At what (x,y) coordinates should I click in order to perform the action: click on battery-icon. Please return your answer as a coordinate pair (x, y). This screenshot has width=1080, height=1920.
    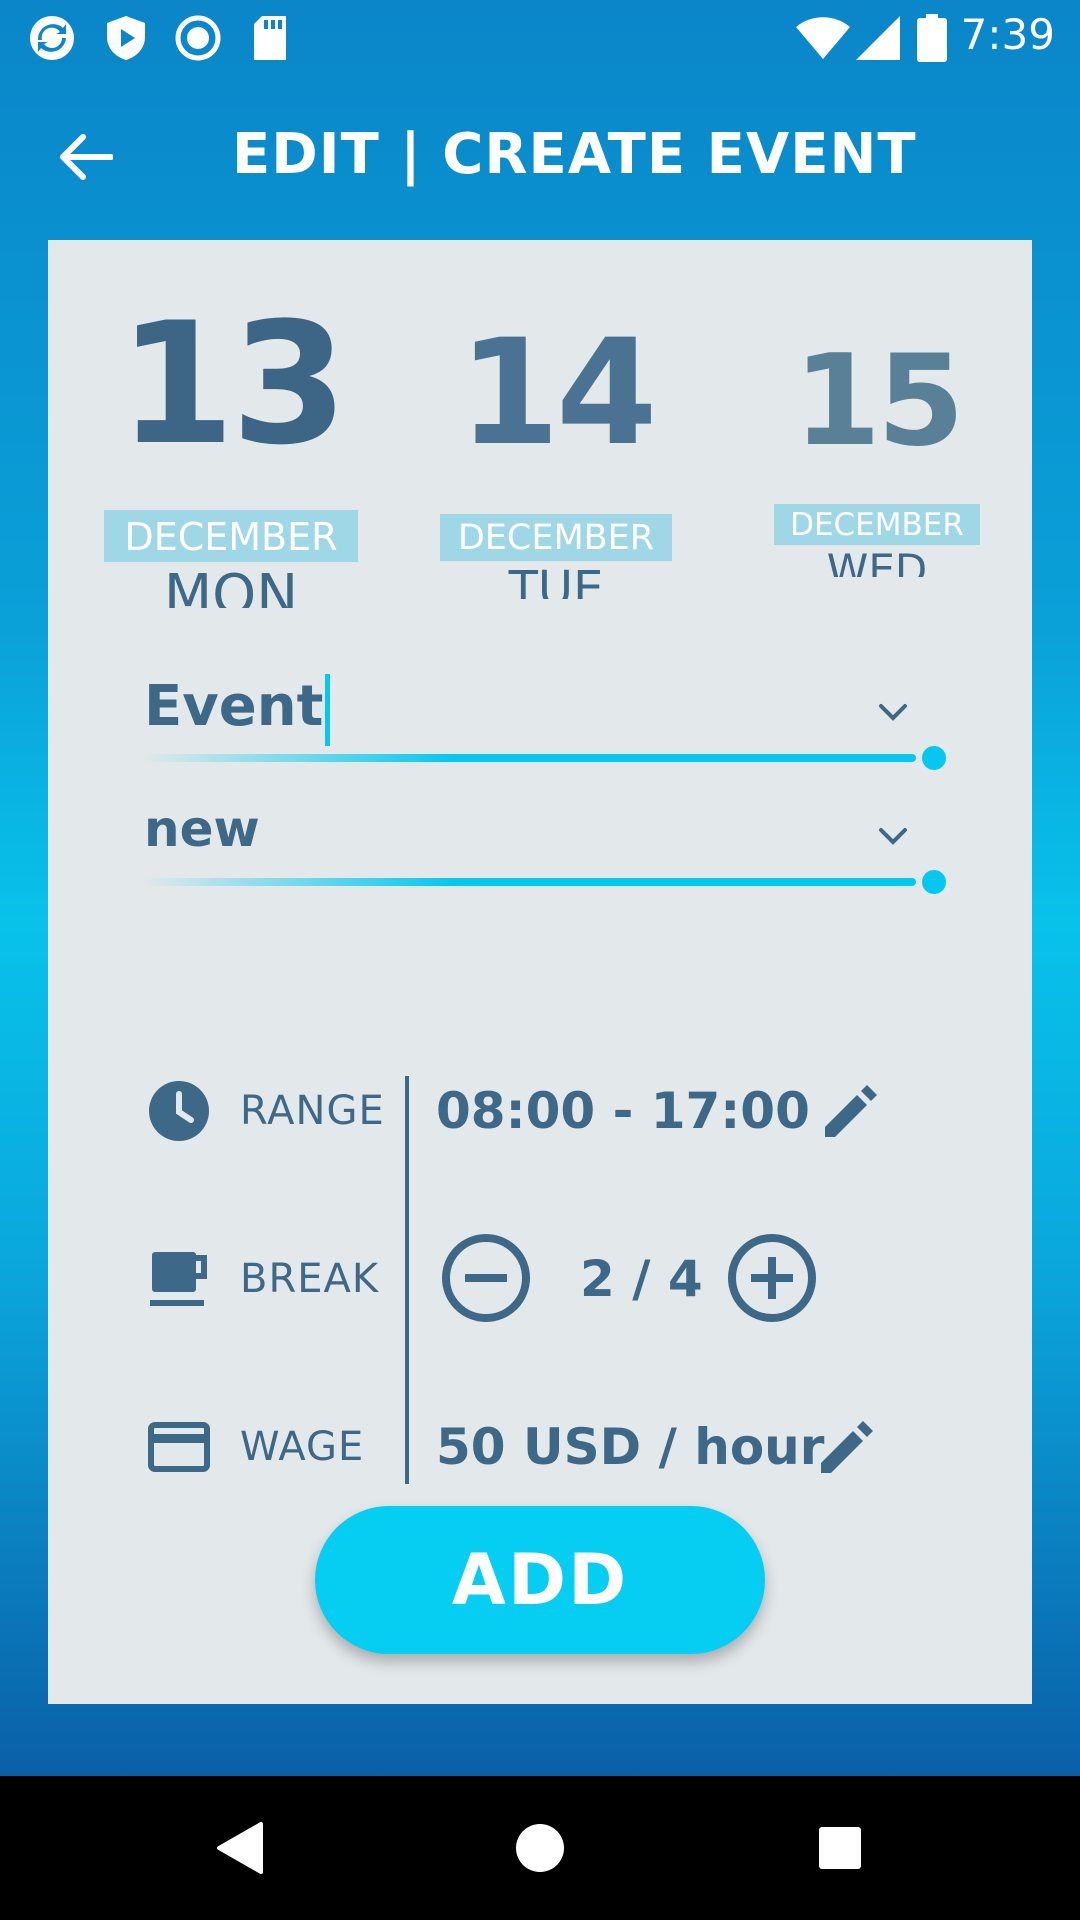
    Looking at the image, I should click on (932, 38).